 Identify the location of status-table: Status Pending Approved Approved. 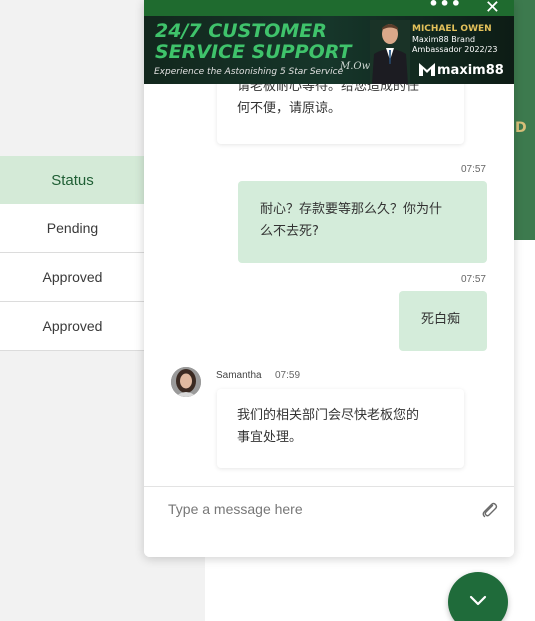
(72, 253).